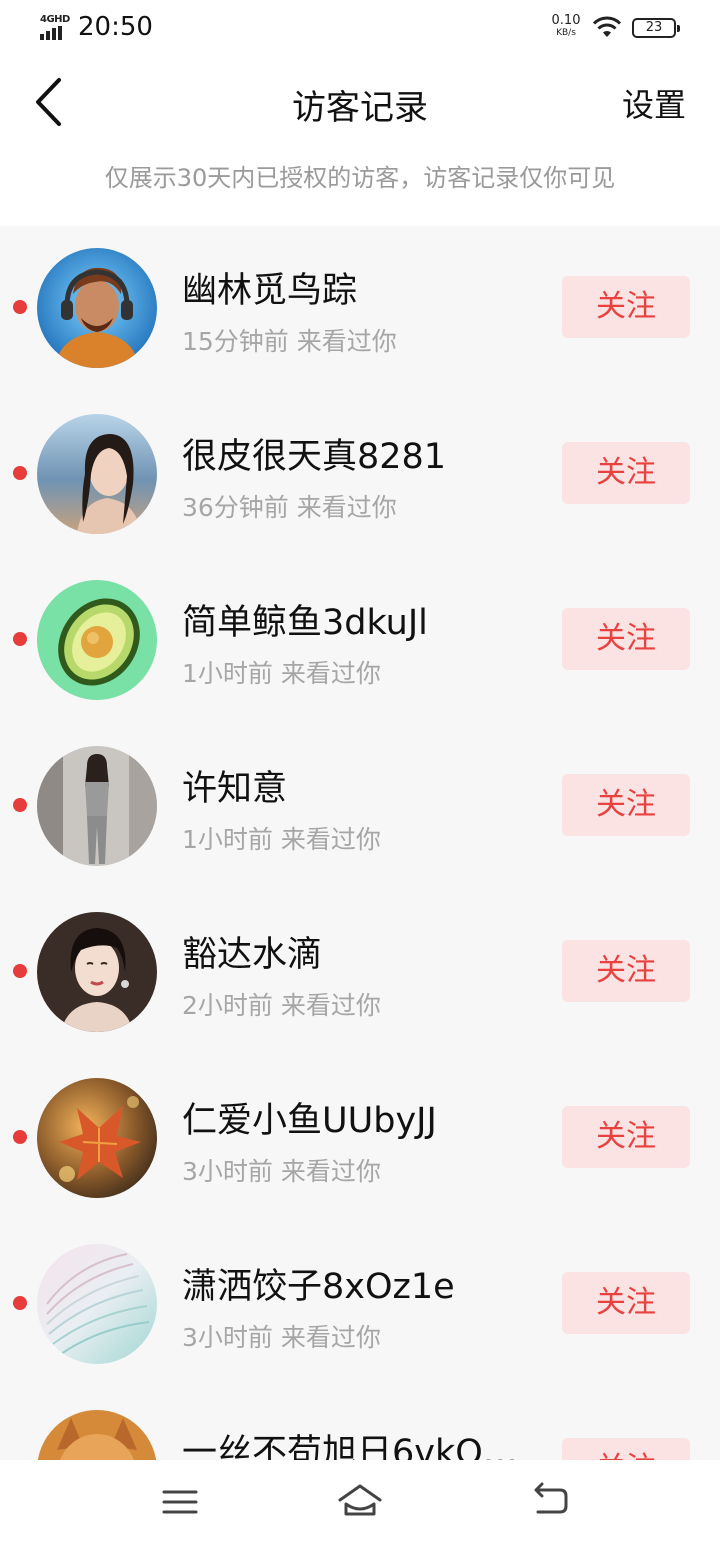 The height and width of the screenshot is (1544, 720). I want to click on visitor-row: 仁爱小鱼UUbyJJ 3小时前 来看过你 关注, so click(360, 1139).